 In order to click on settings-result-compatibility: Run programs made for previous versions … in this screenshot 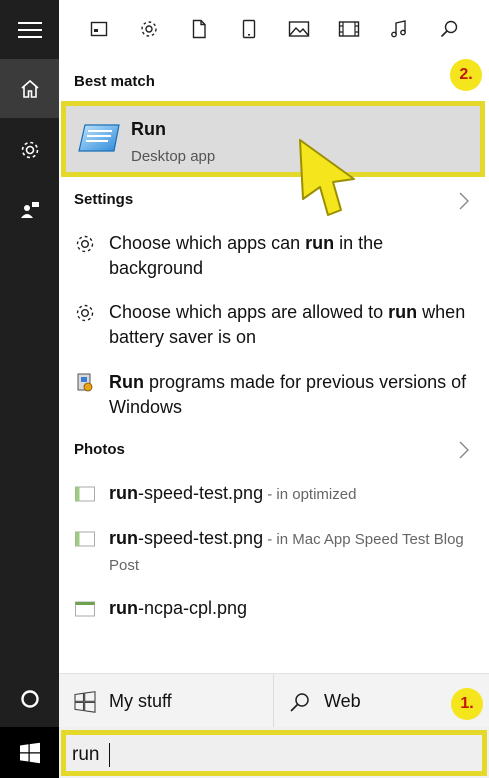, I will do `click(276, 396)`.